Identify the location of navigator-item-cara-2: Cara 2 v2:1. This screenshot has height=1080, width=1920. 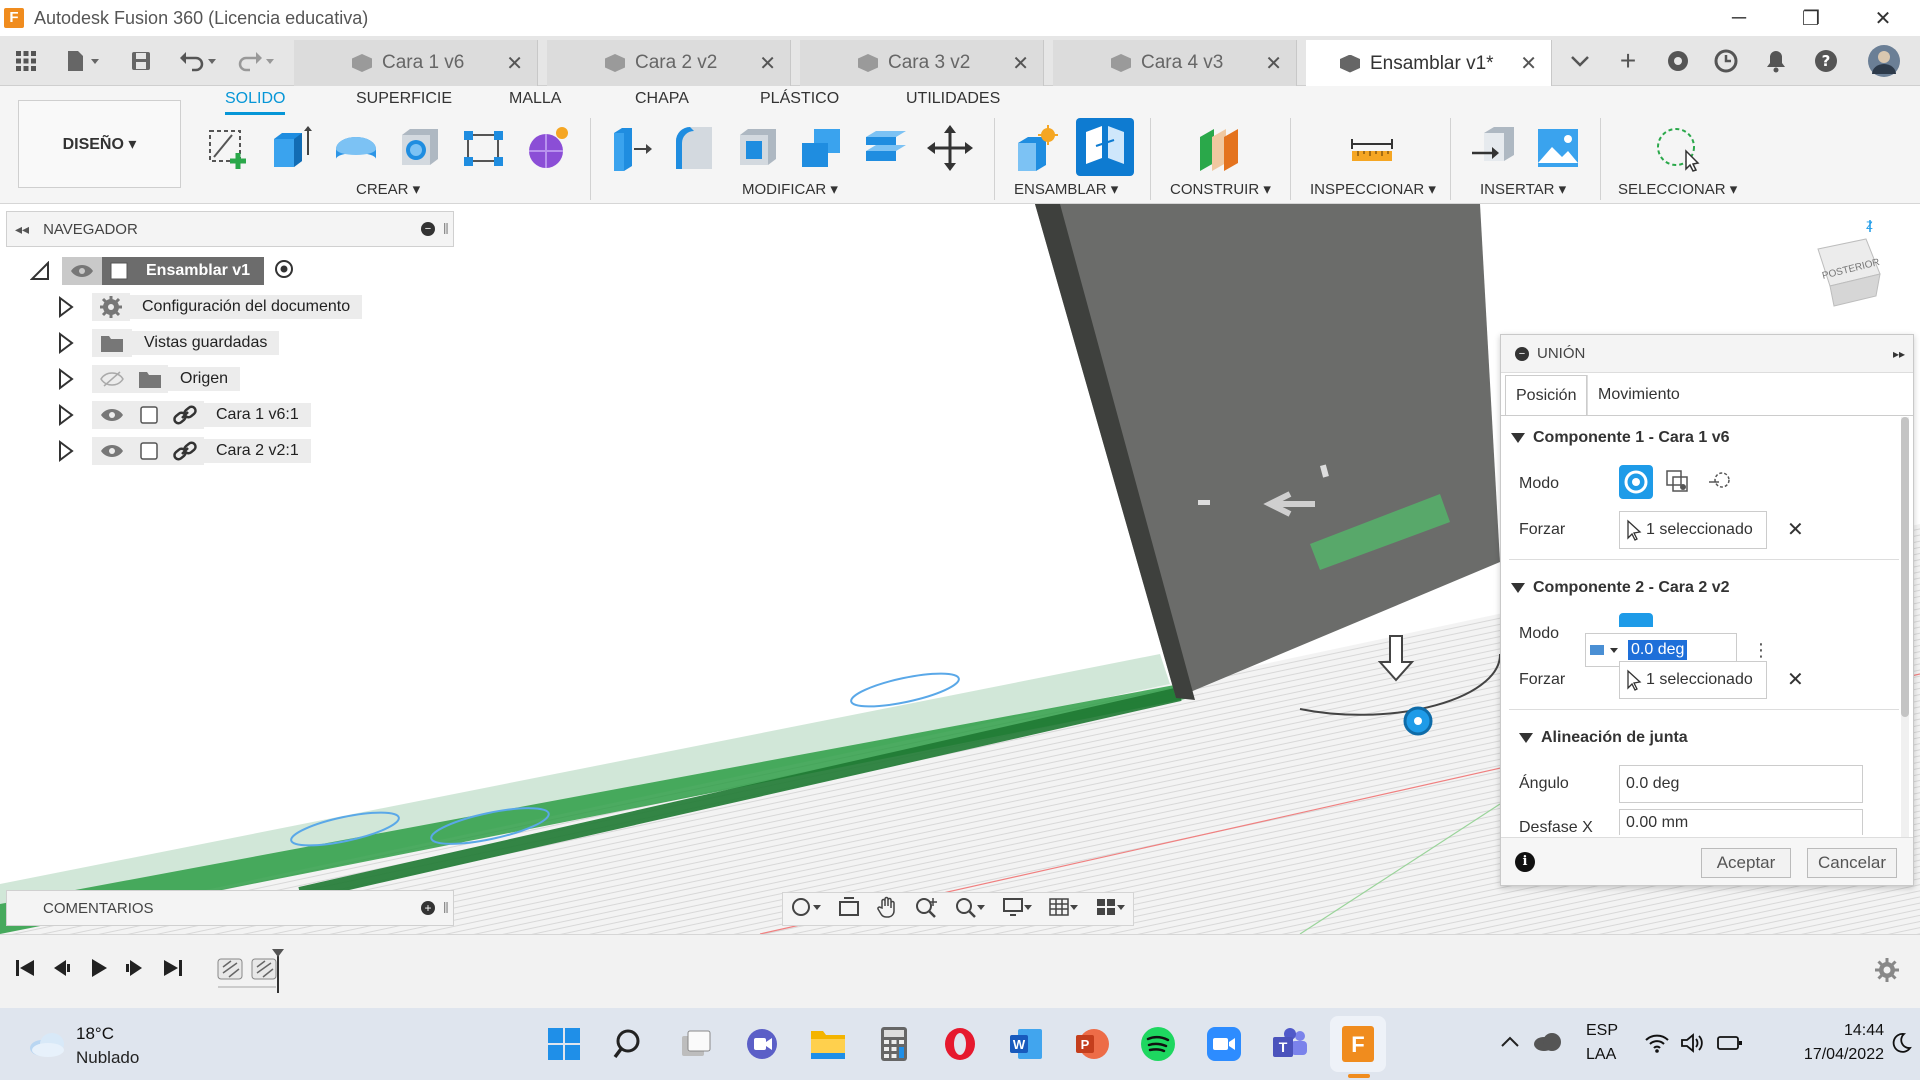
(184, 451).